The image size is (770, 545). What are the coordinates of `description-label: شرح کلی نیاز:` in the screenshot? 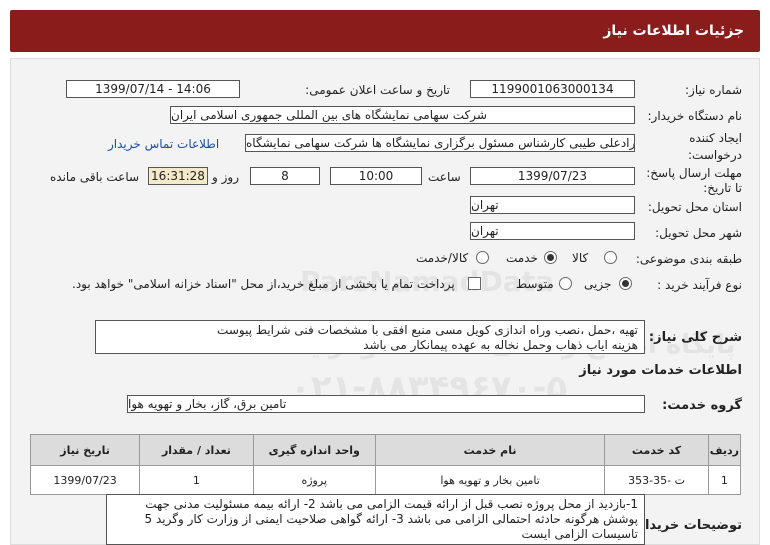 It's located at (695, 337).